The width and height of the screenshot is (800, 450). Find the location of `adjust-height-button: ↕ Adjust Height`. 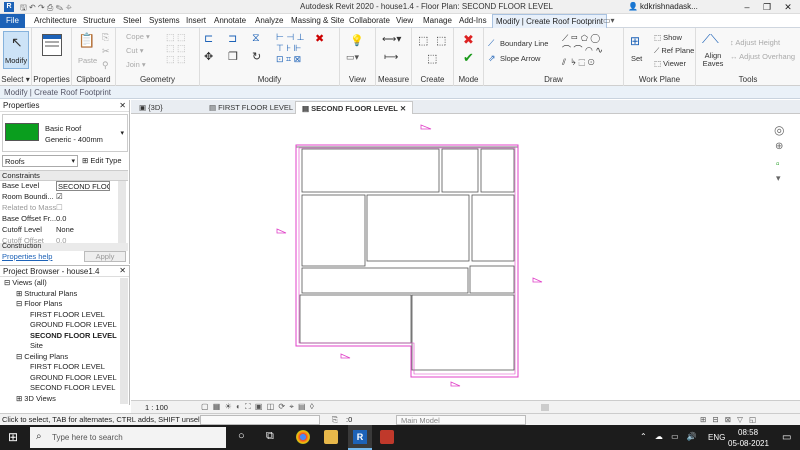

adjust-height-button: ↕ Adjust Height is located at coordinates (755, 42).